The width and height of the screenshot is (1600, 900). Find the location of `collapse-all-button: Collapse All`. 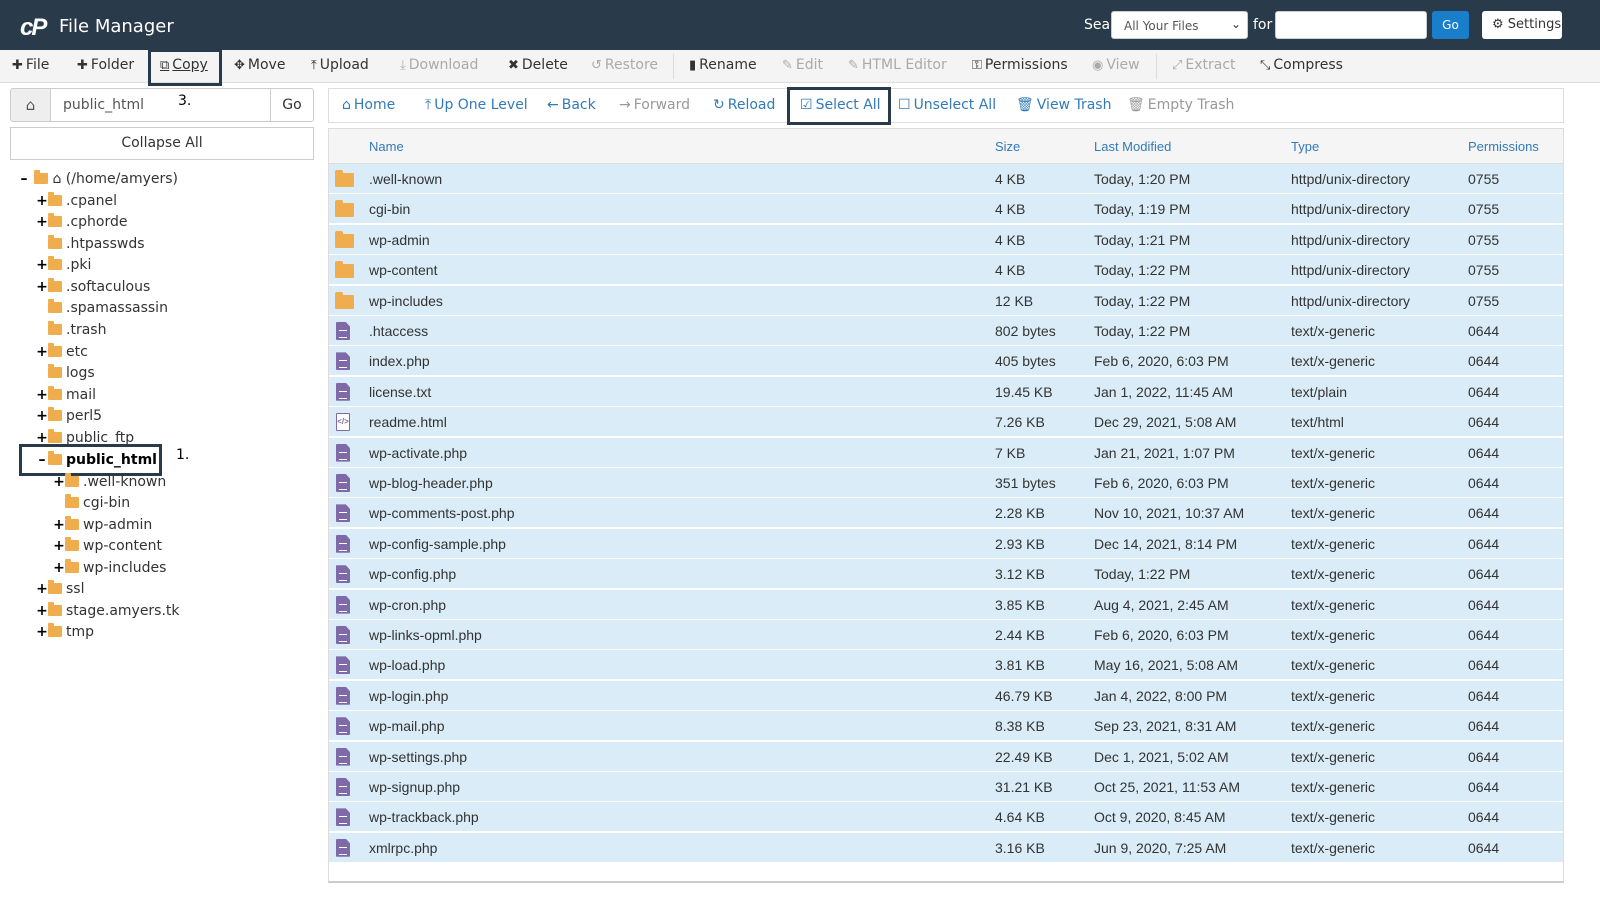

collapse-all-button: Collapse All is located at coordinates (162, 143).